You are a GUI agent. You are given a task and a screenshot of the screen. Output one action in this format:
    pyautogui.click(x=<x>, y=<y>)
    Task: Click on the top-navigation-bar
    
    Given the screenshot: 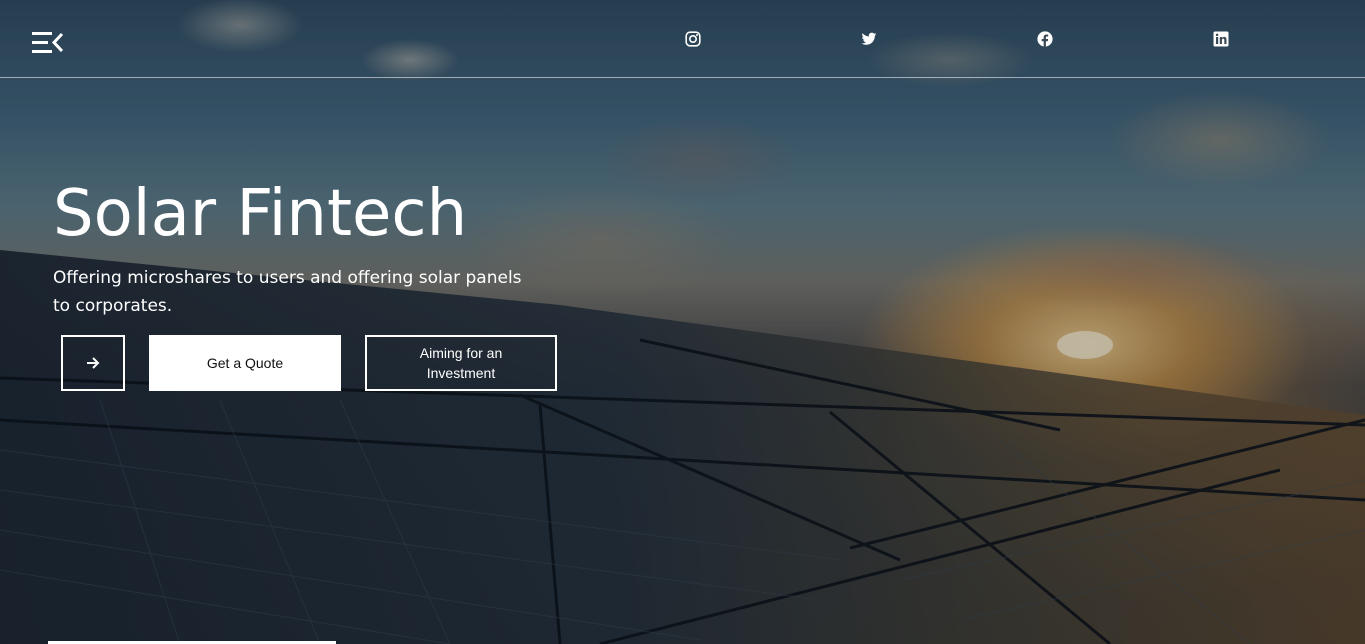 What is the action you would take?
    pyautogui.click(x=682, y=39)
    